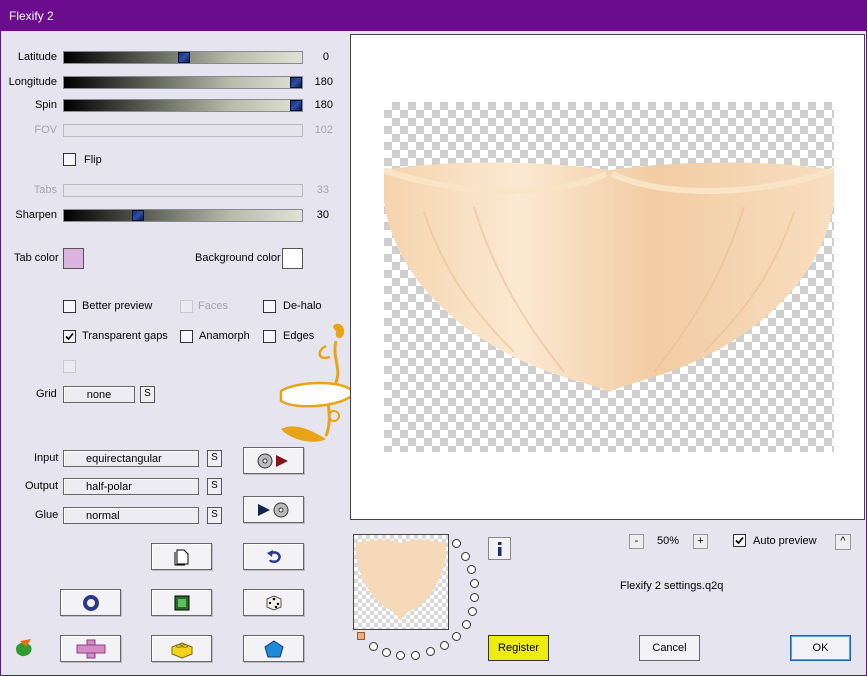 The width and height of the screenshot is (867, 676). Describe the element at coordinates (131, 486) in the screenshot. I see `output-projection-select: half-polar` at that location.